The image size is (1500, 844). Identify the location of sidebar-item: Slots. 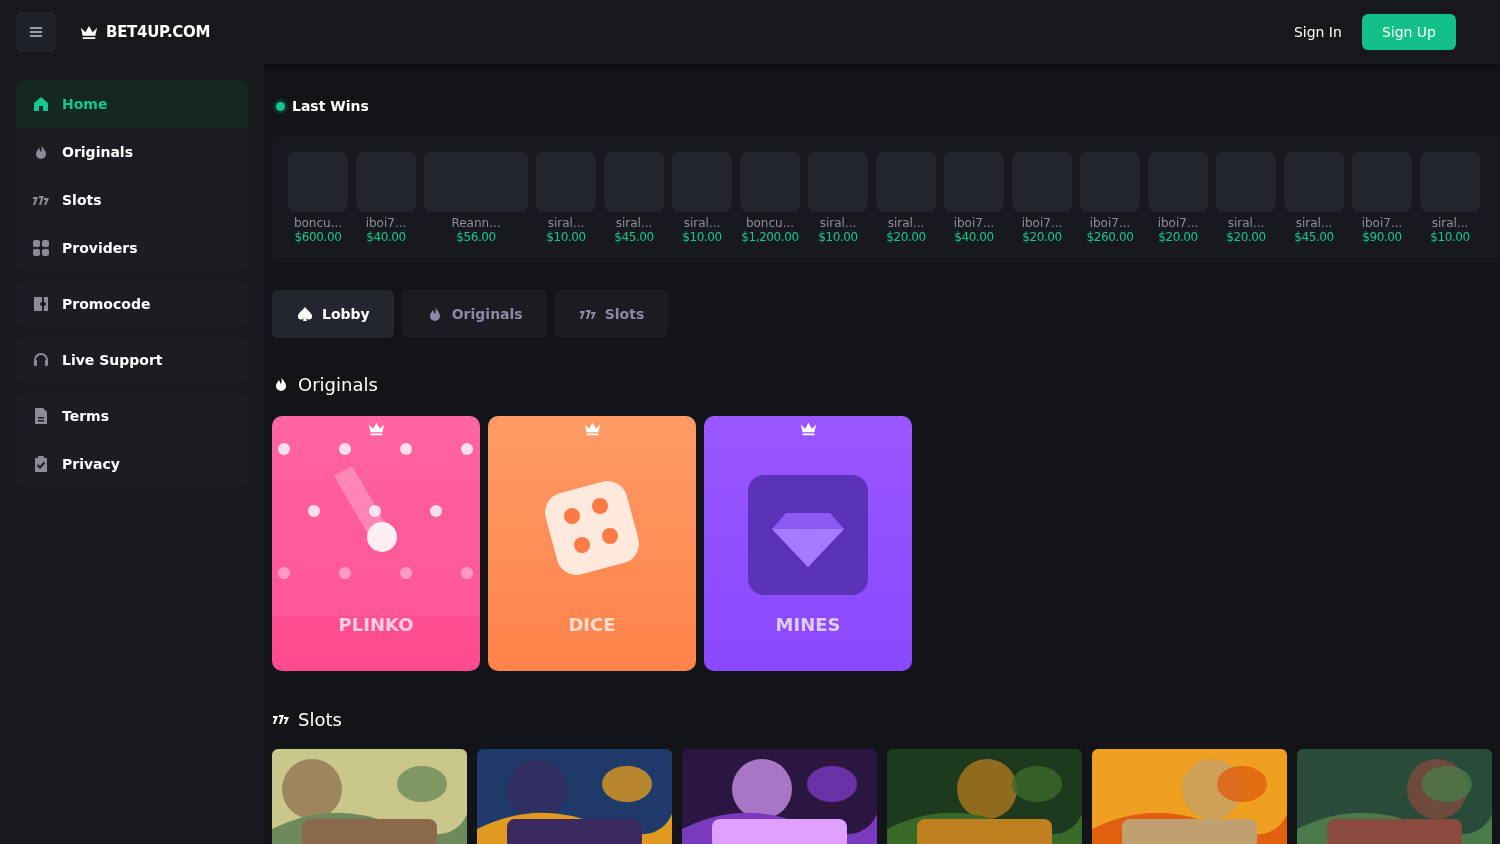
(132, 200).